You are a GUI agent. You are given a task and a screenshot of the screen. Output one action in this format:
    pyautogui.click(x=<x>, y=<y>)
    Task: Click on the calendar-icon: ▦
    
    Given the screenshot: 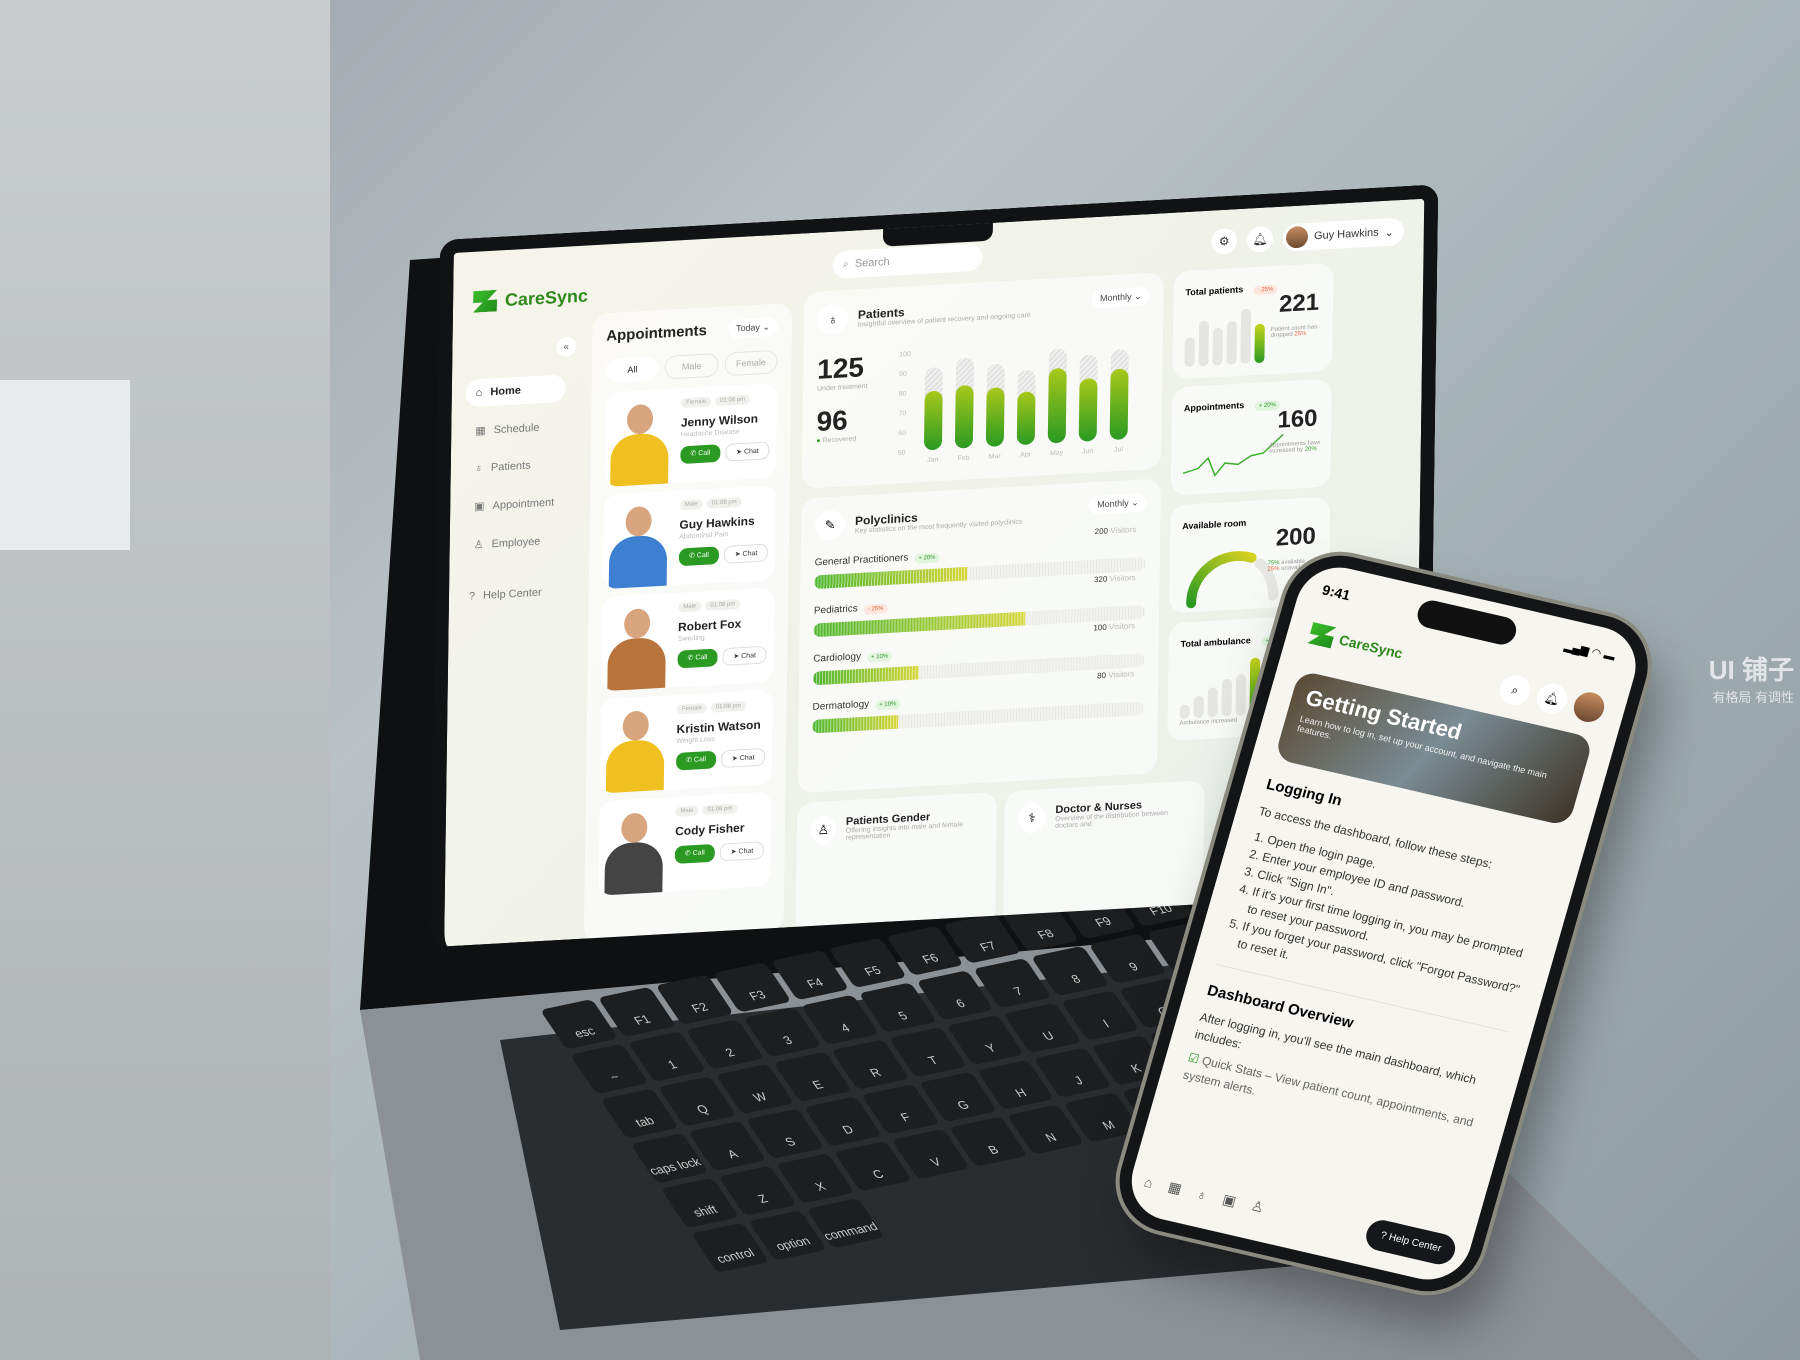 What is the action you would take?
    pyautogui.click(x=1174, y=1187)
    